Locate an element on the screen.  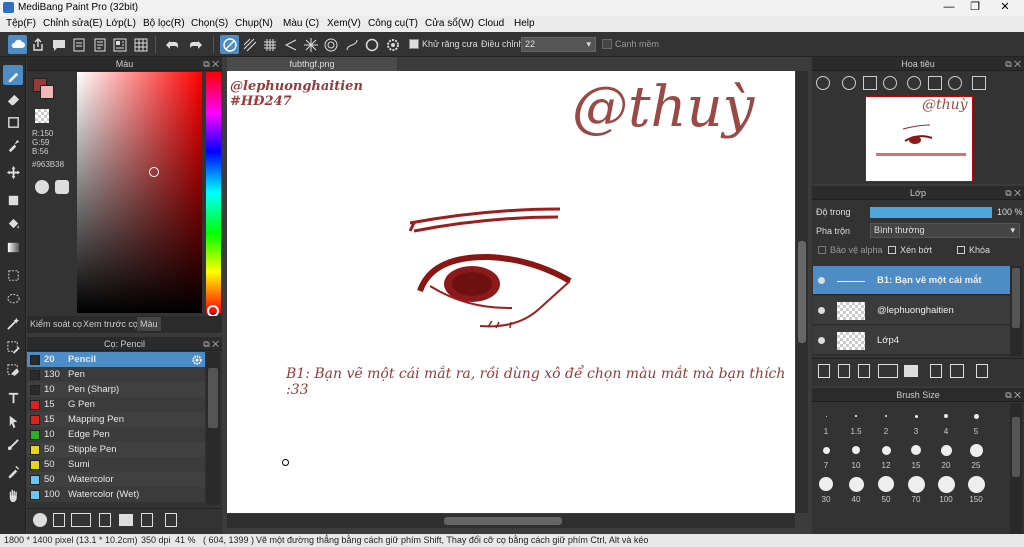
canvas-vertical-scrollbar is located at coordinates (802, 292).